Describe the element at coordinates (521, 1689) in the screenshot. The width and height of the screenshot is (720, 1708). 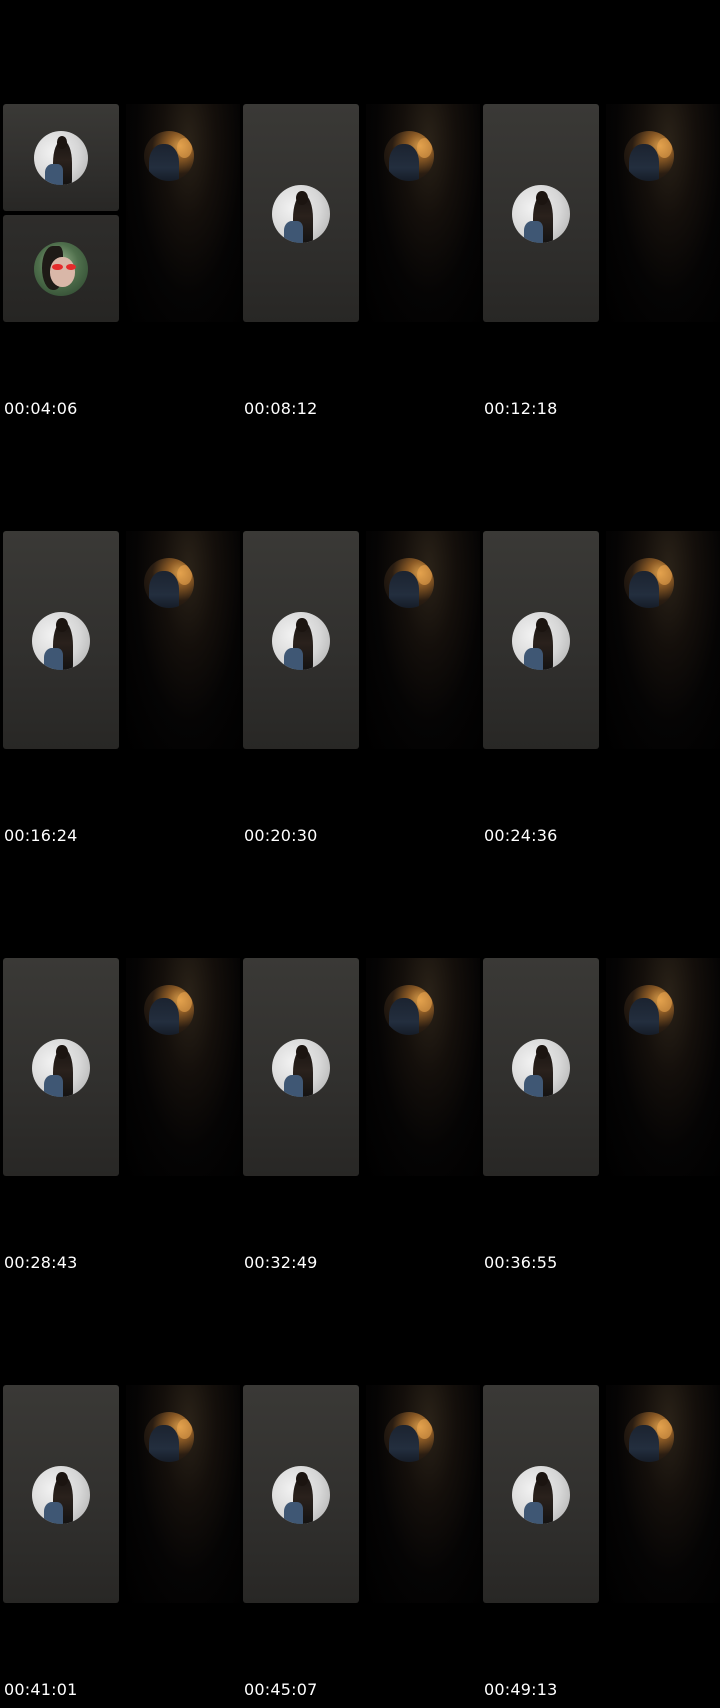
I see `timestamp: 00:49:13` at that location.